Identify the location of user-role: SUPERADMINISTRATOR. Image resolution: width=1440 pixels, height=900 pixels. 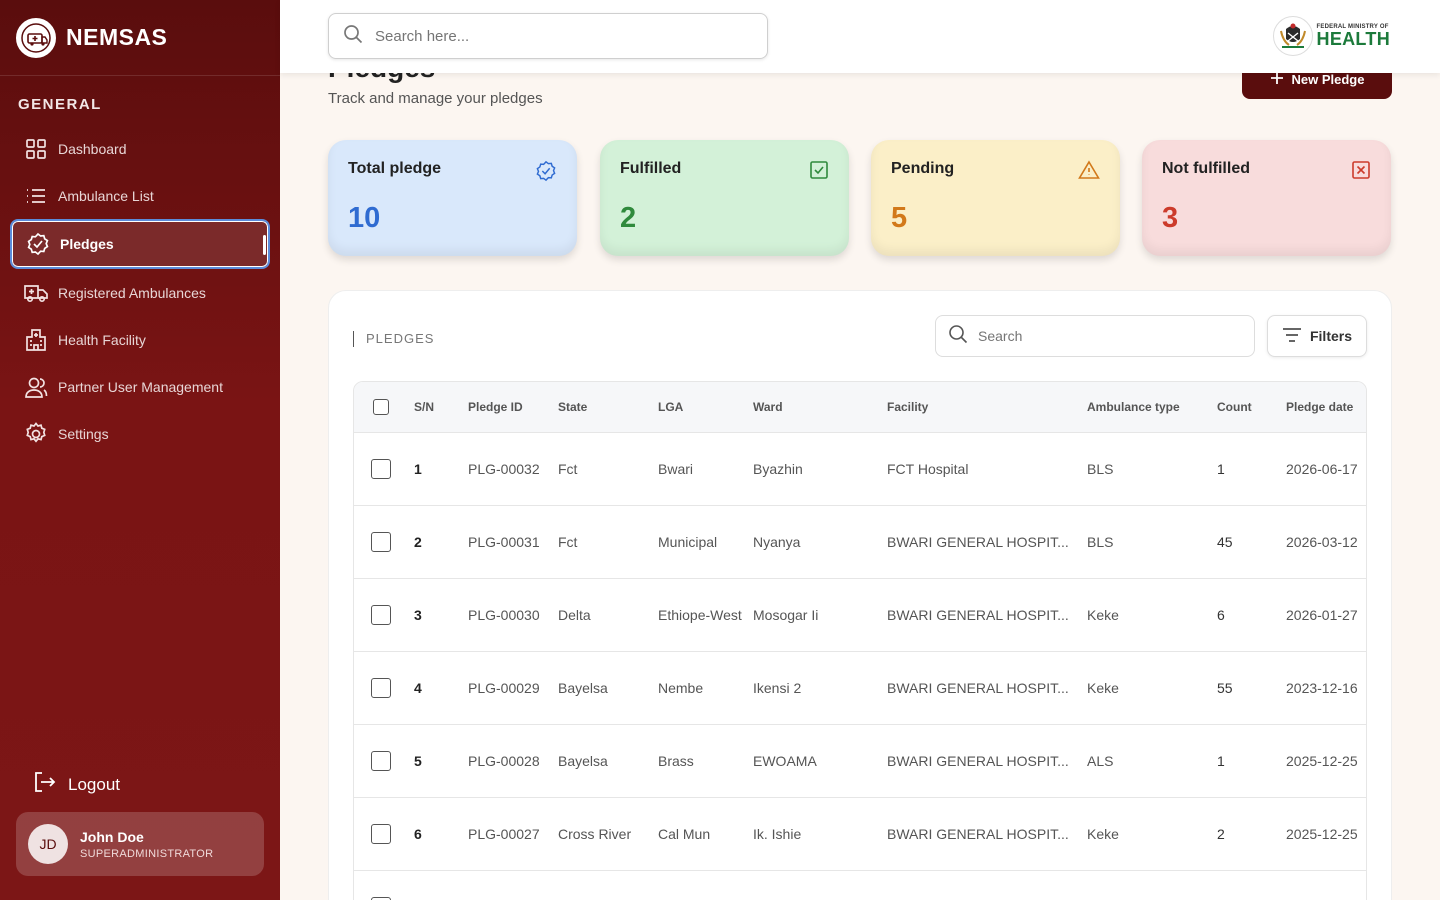
(147, 853).